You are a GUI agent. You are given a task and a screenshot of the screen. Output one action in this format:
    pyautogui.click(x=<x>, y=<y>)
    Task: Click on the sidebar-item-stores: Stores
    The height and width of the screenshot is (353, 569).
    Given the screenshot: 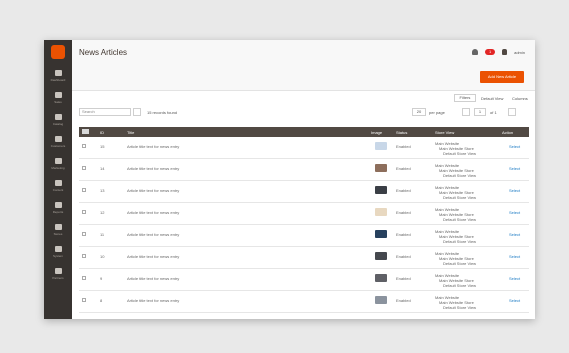 What is the action you would take?
    pyautogui.click(x=58, y=232)
    